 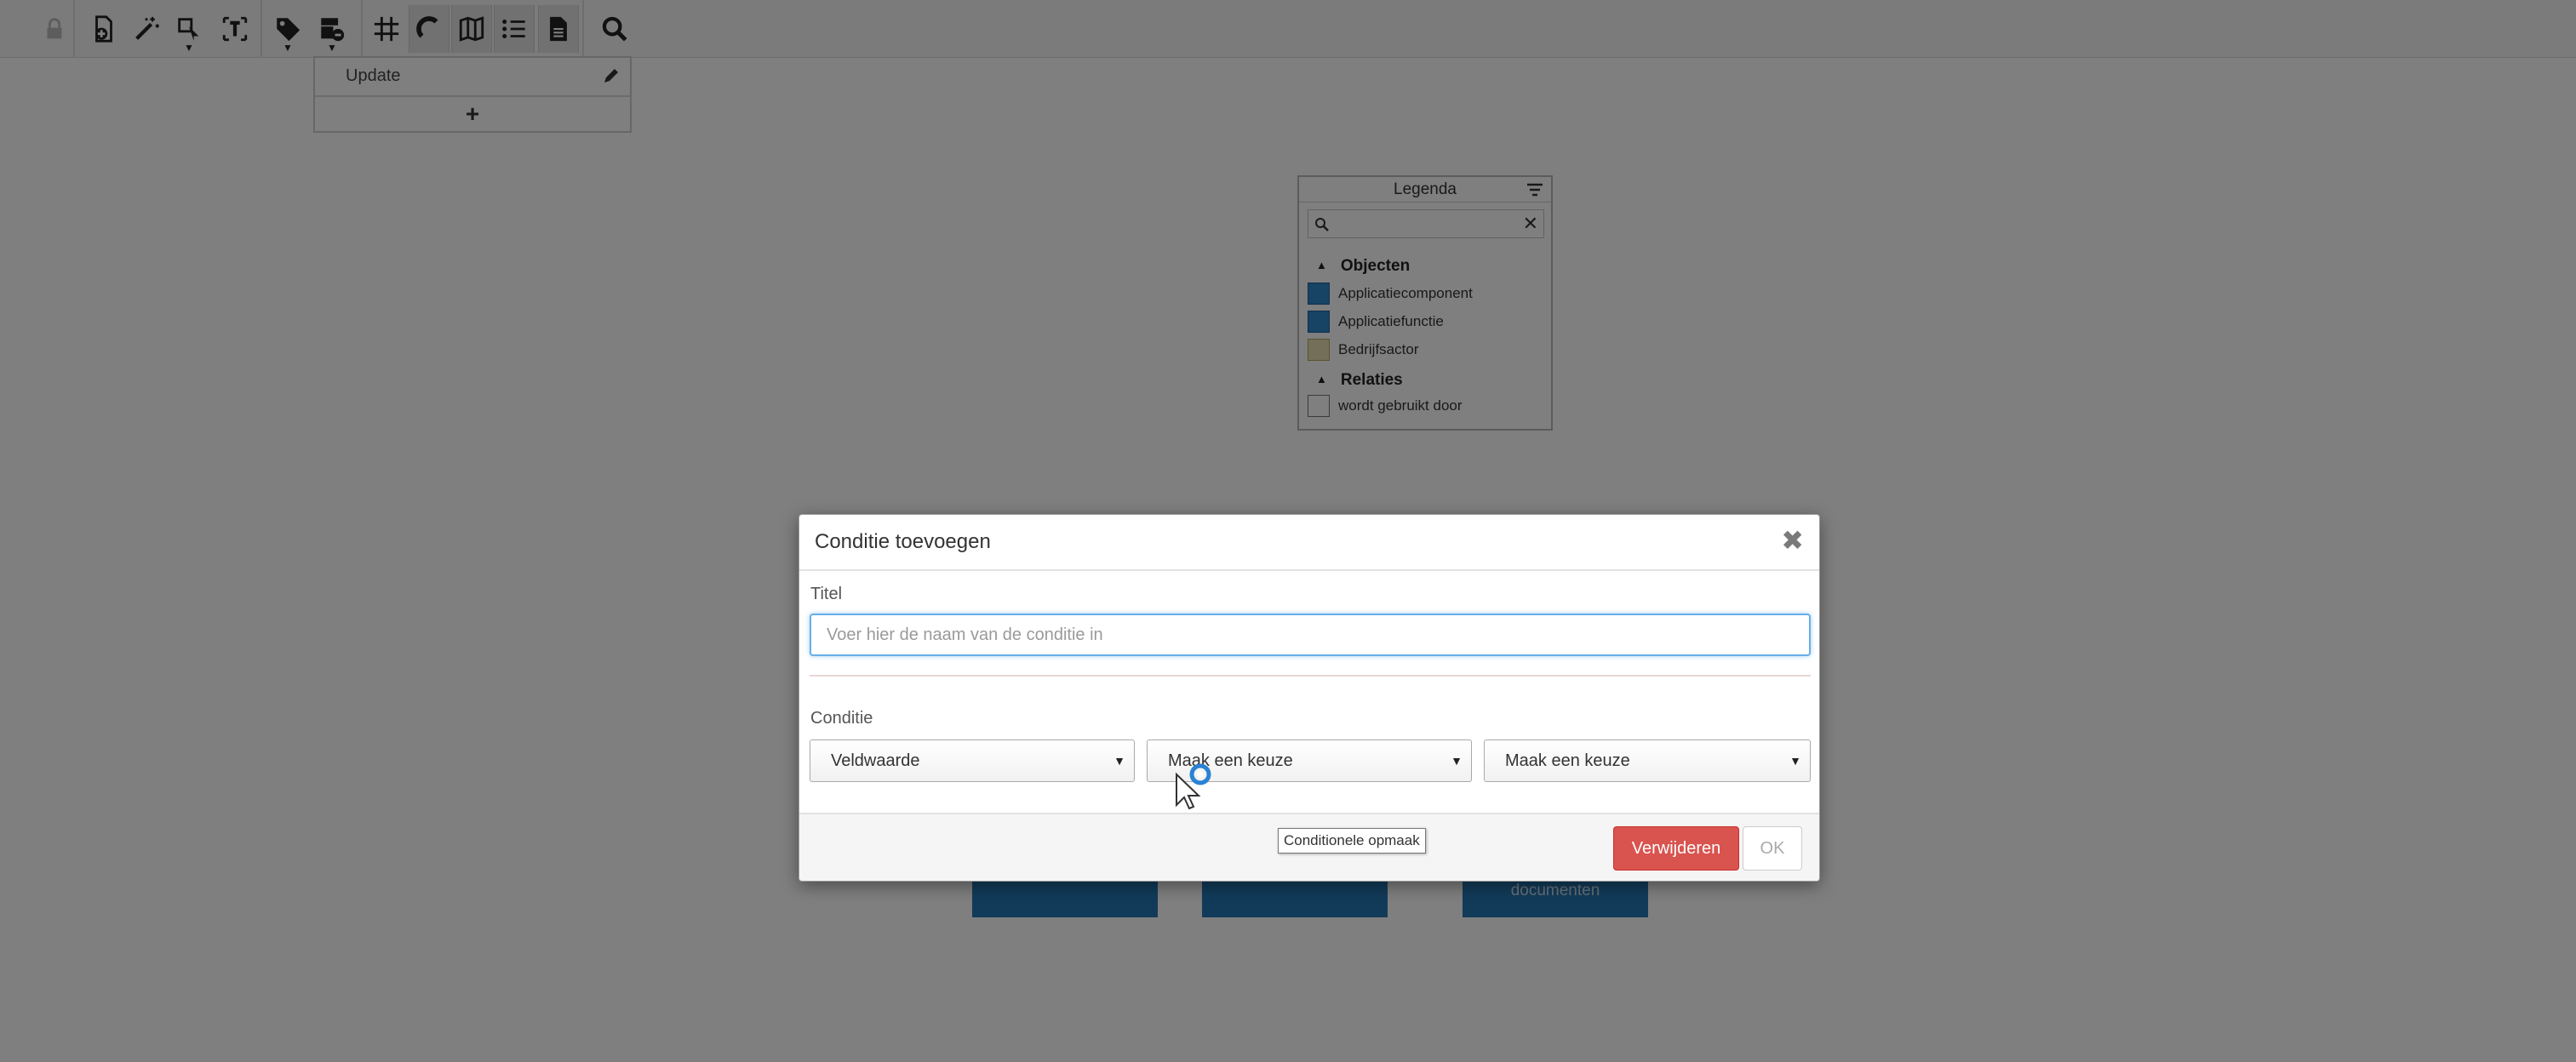 I want to click on condition-title-input, so click(x=1310, y=635).